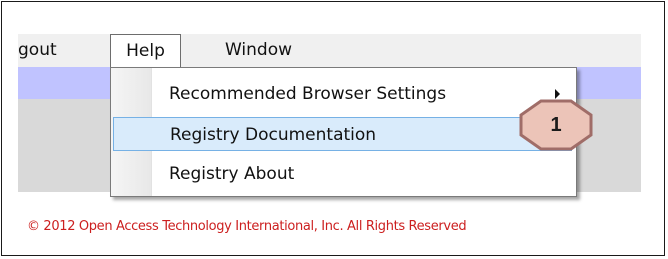  Describe the element at coordinates (258, 50) in the screenshot. I see `menu-window: Window` at that location.